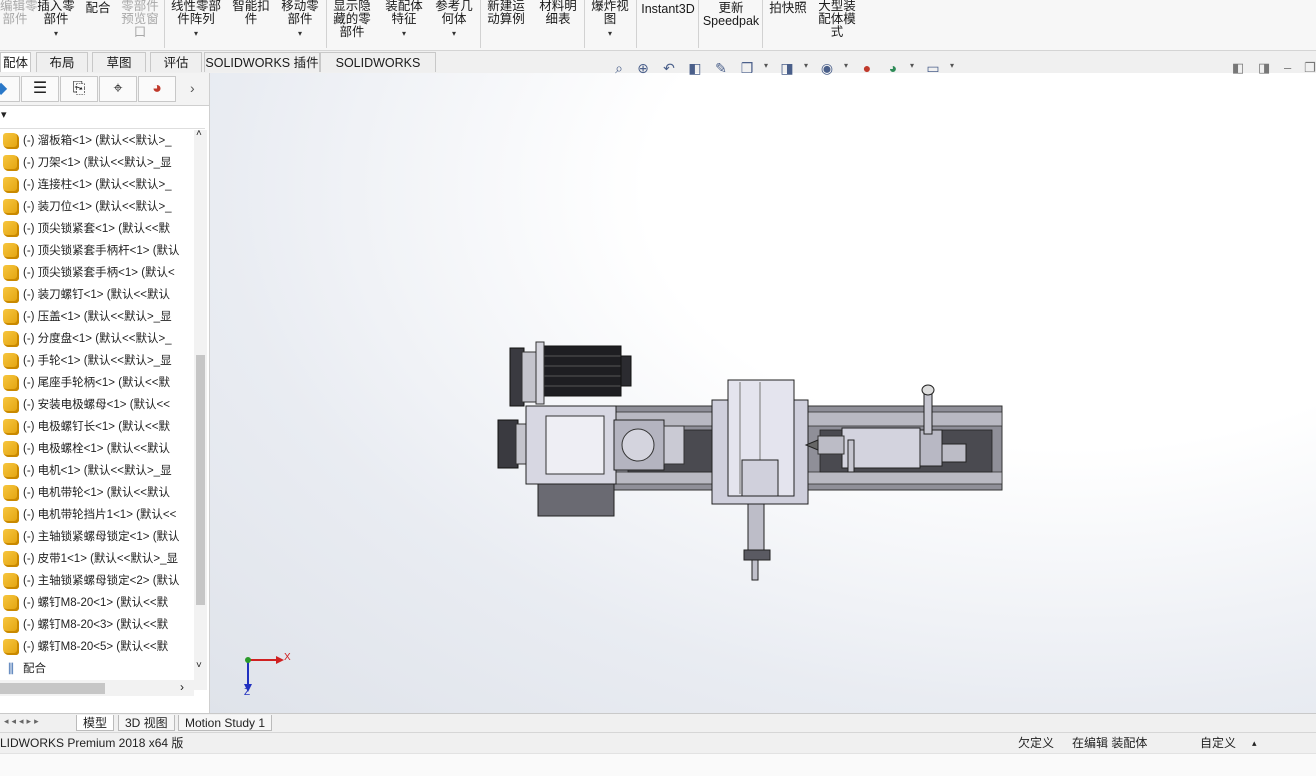 This screenshot has height=776, width=1316. I want to click on zoom-to-area-icon: ⊕, so click(643, 68).